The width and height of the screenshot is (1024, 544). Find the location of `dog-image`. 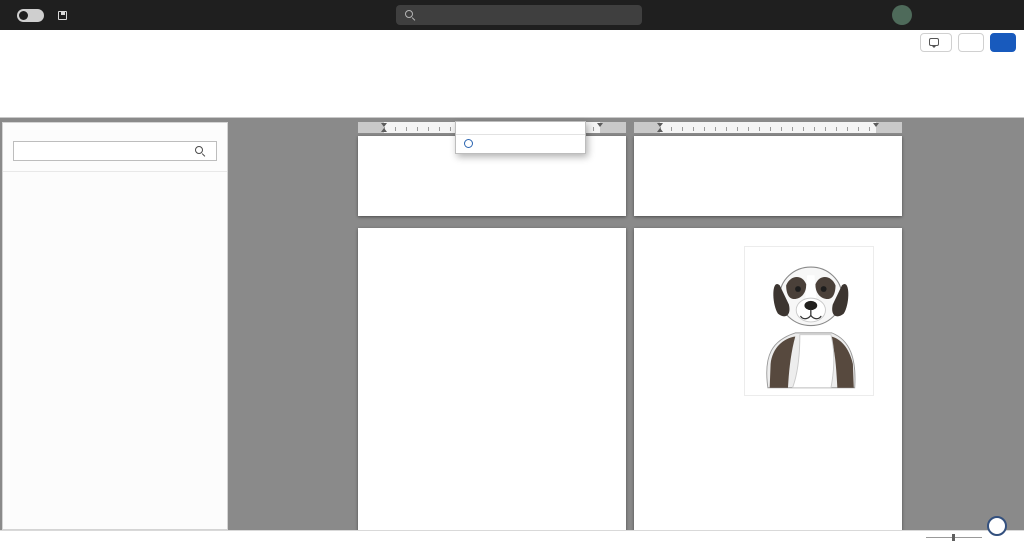

dog-image is located at coordinates (809, 321).